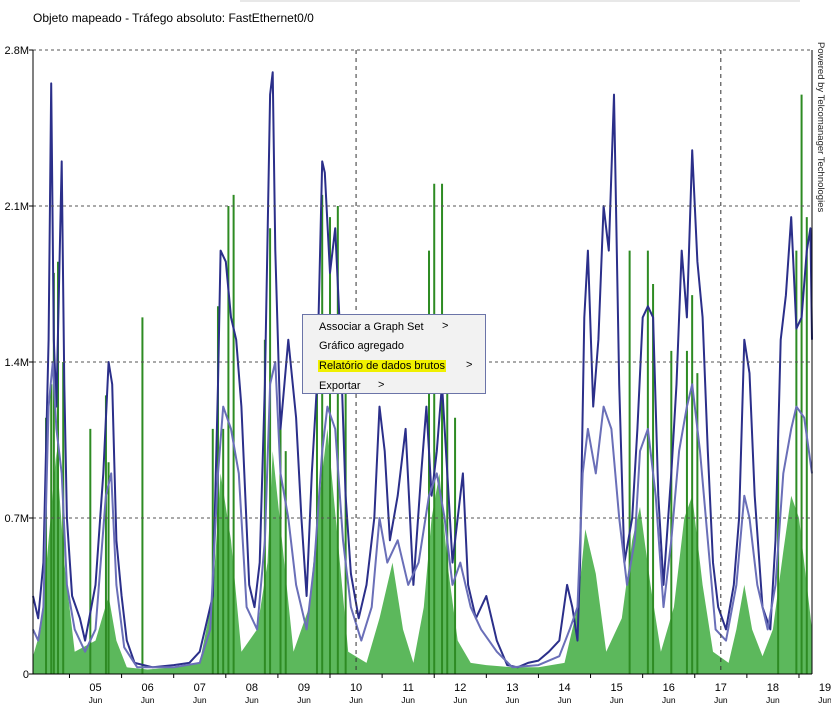 The width and height of the screenshot is (831, 710). I want to click on y-tick-label: 1.4M, so click(17, 363).